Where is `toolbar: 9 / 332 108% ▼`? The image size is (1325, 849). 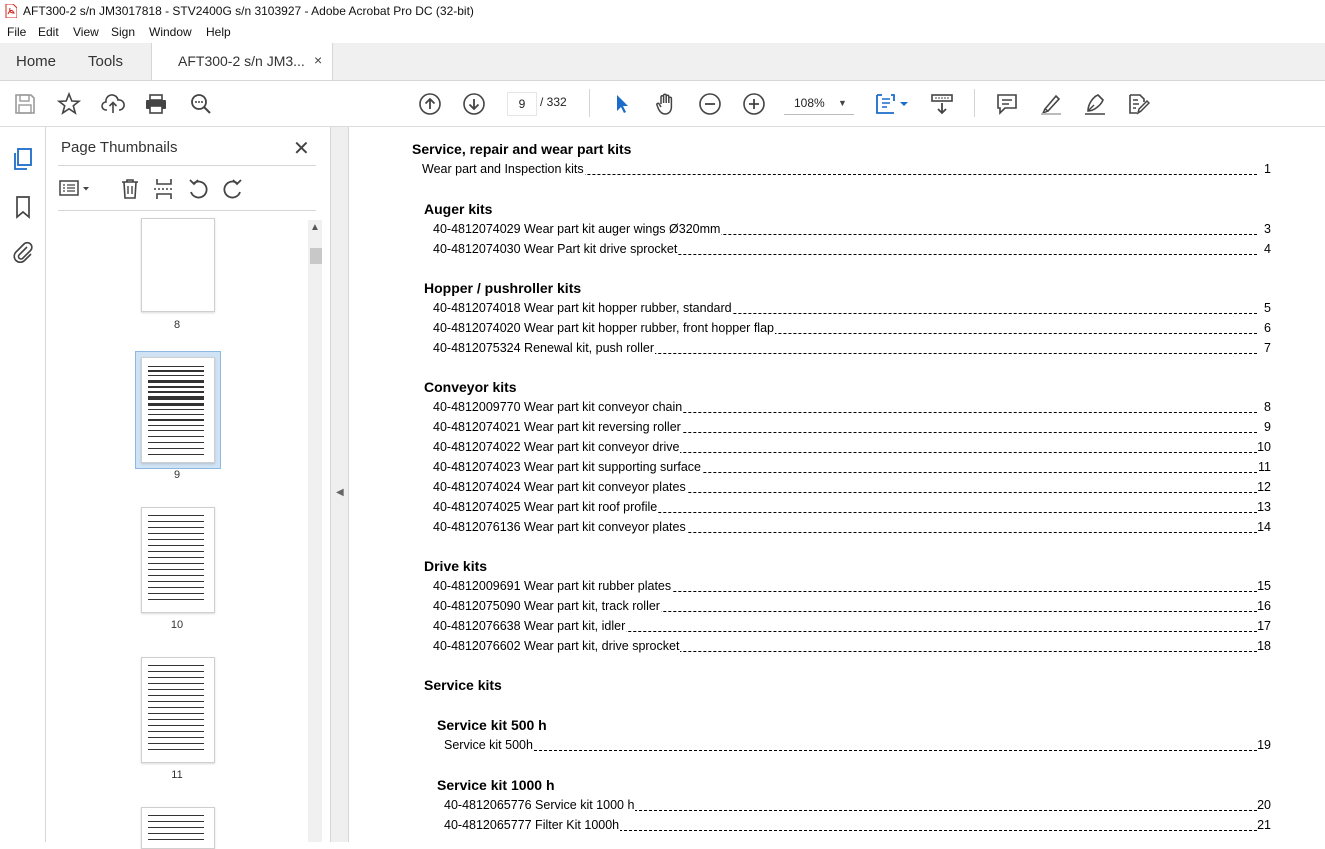 toolbar: 9 / 332 108% ▼ is located at coordinates (662, 104).